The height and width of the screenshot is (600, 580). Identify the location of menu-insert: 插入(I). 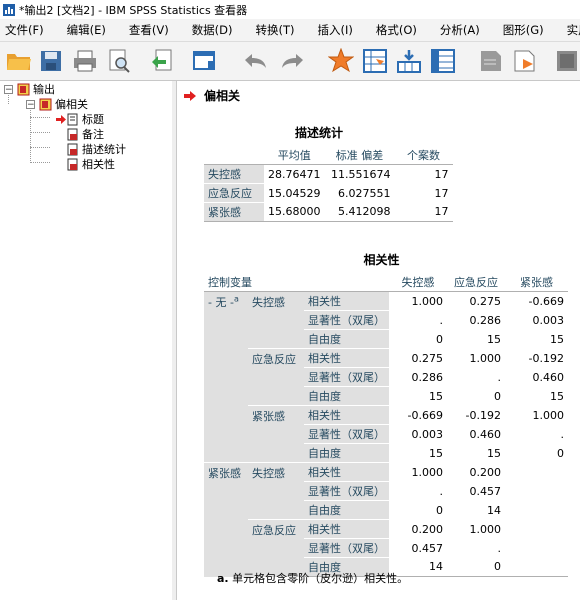
(335, 30).